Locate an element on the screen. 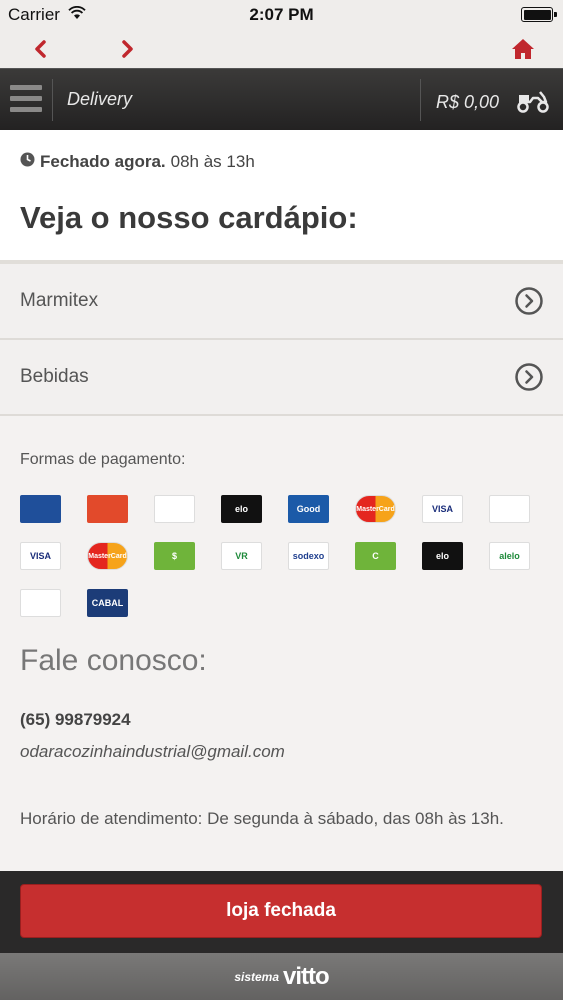 This screenshot has width=563, height=1000. bottom-action-bar: loja fechada is located at coordinates (281, 912).